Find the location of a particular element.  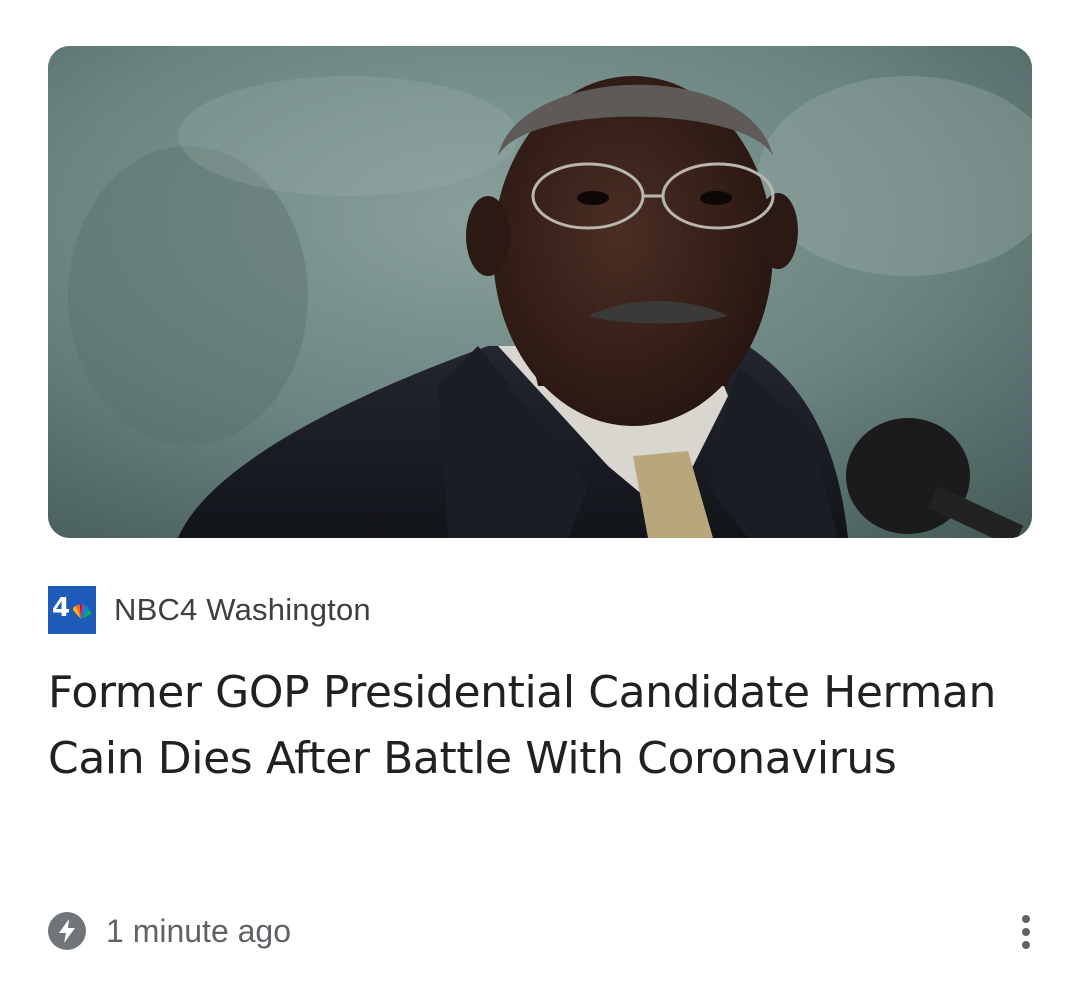

source-row: 4 NBC4 Washington is located at coordinates (209, 610).